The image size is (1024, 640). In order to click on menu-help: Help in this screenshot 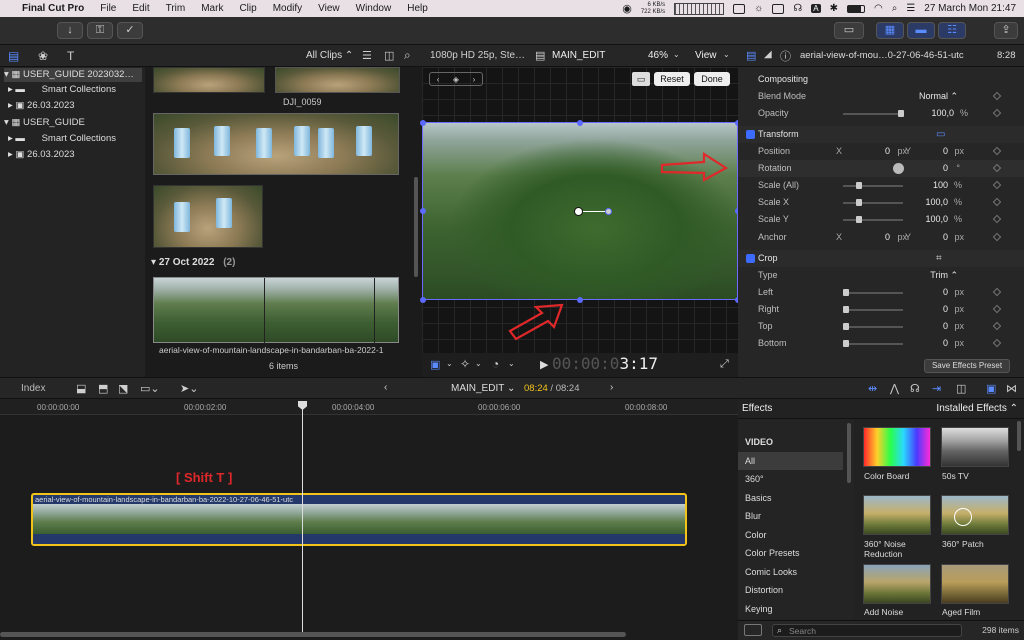, I will do `click(417, 8)`.